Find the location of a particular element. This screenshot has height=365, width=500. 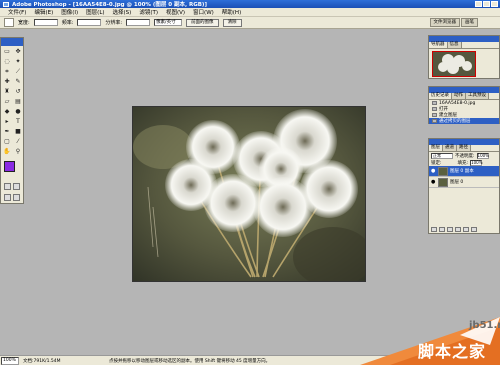

photoshop-app-icon is located at coordinates (6, 4).